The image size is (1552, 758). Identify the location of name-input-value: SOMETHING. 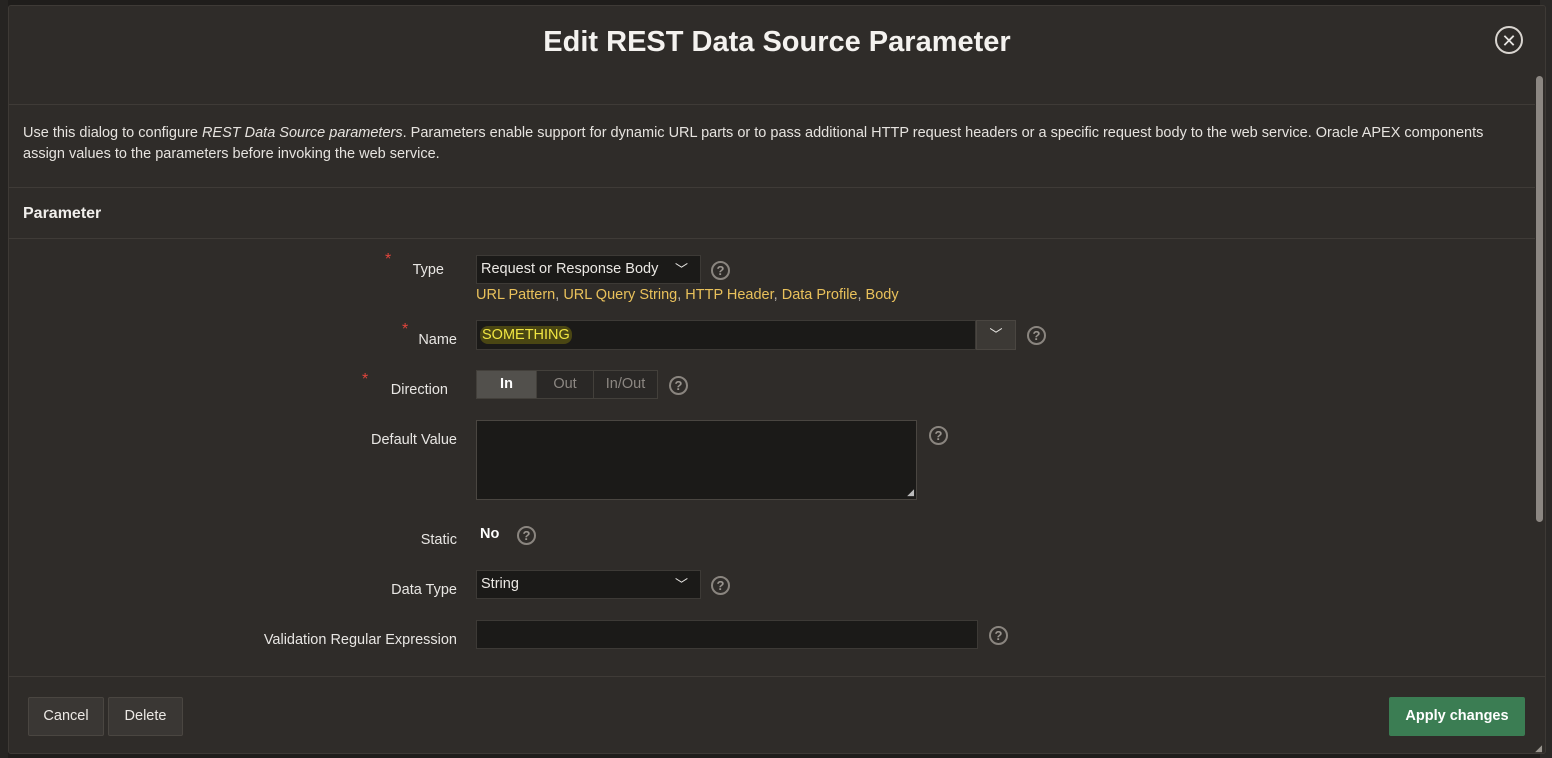
(526, 335).